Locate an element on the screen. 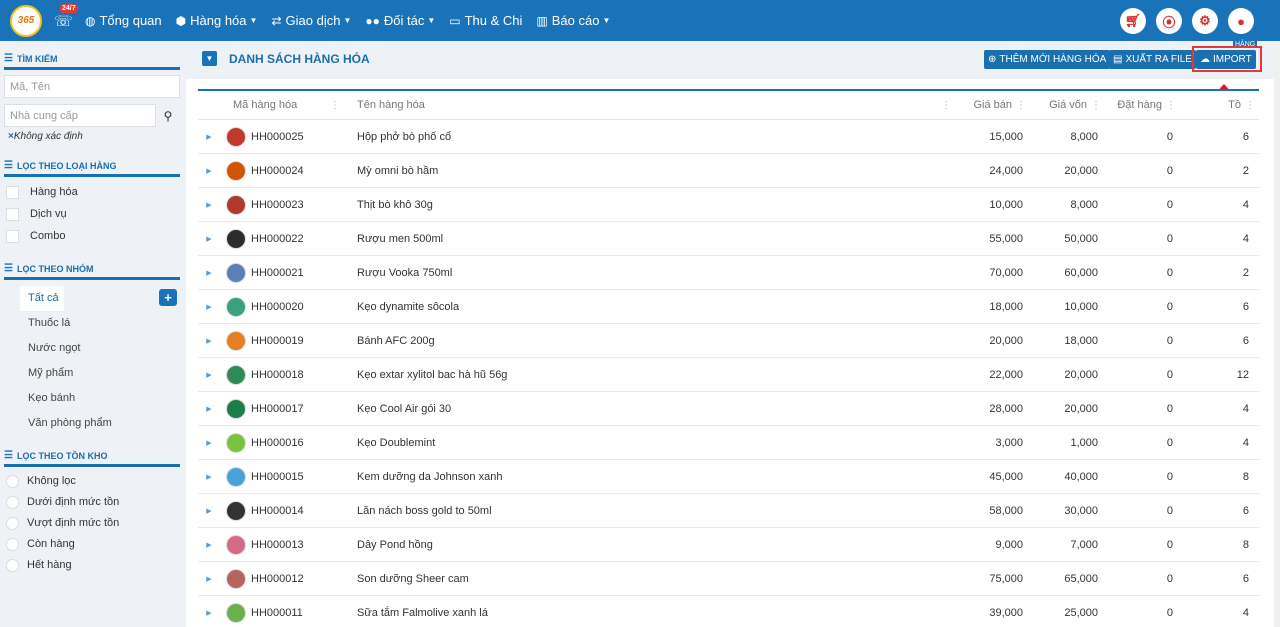  stock-filter-item: Còn hàng is located at coordinates (96, 544).